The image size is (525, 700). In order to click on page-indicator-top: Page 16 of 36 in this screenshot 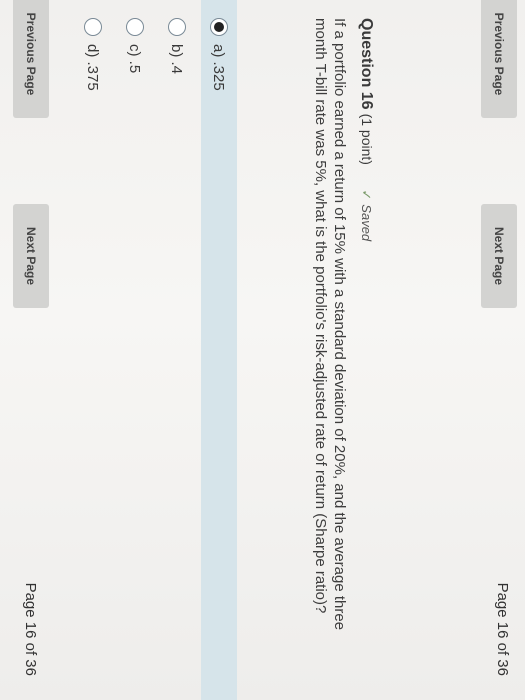, I will do `click(502, 629)`.